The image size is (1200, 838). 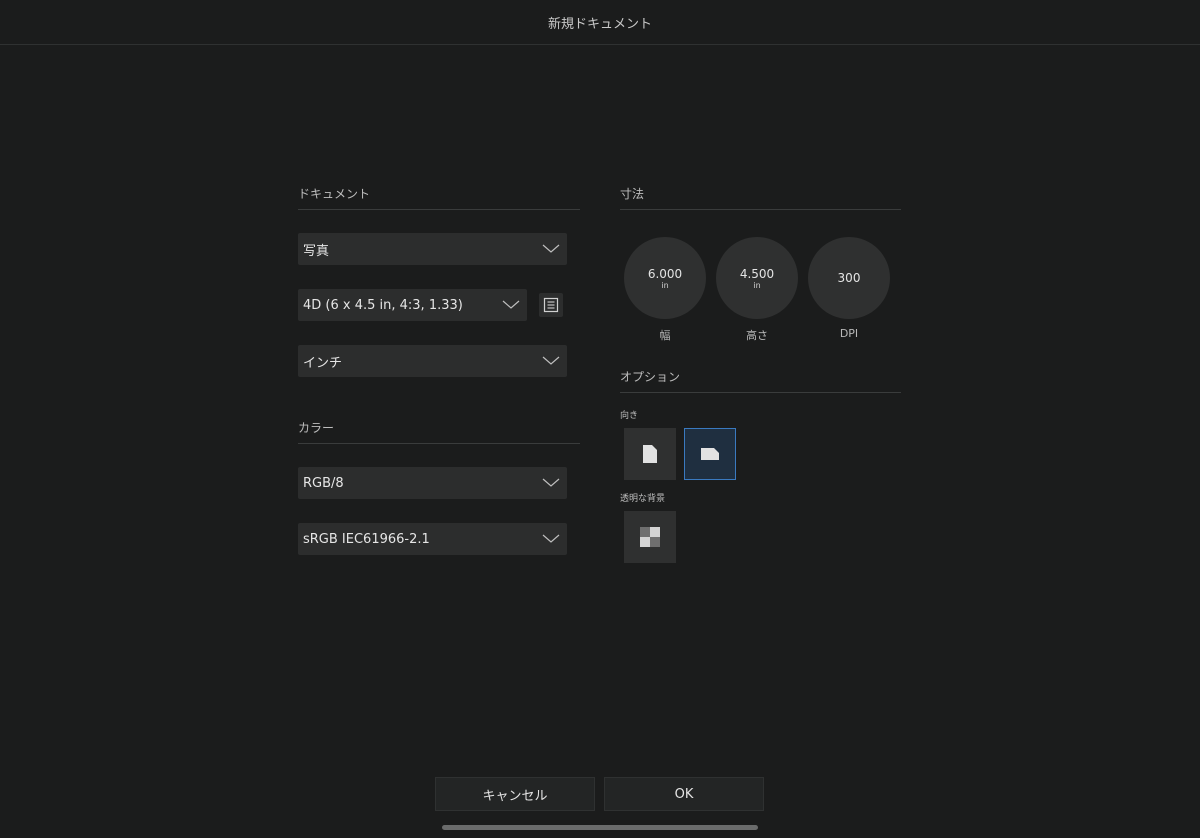 What do you see at coordinates (432, 483) in the screenshot?
I see `color-mode-dropdown: RGB/8` at bounding box center [432, 483].